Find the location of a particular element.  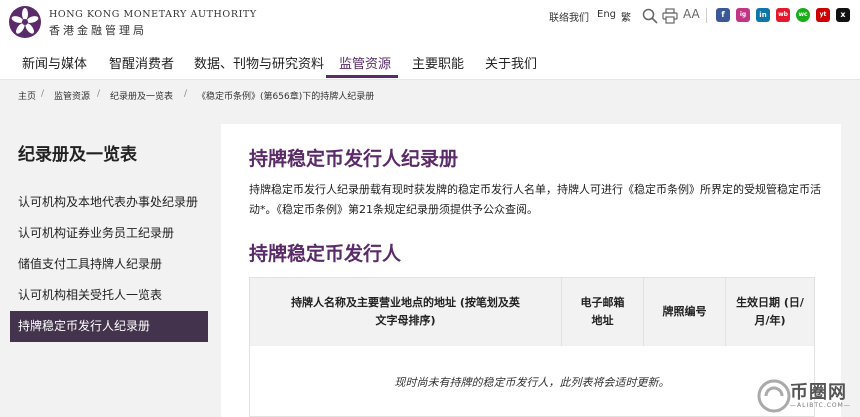

page-title: 持牌稳定币发行人纪录册 is located at coordinates (354, 159).